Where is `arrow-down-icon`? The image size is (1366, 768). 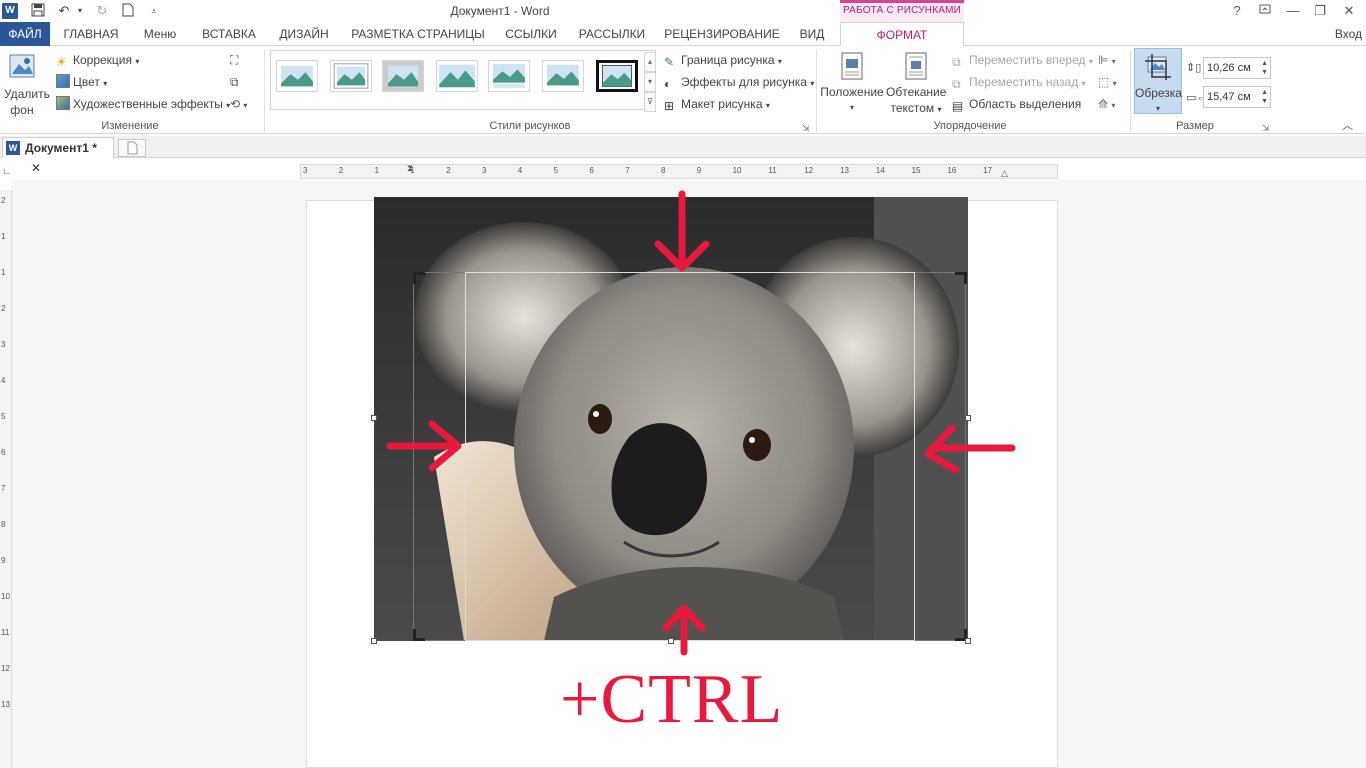 arrow-down-icon is located at coordinates (682, 231).